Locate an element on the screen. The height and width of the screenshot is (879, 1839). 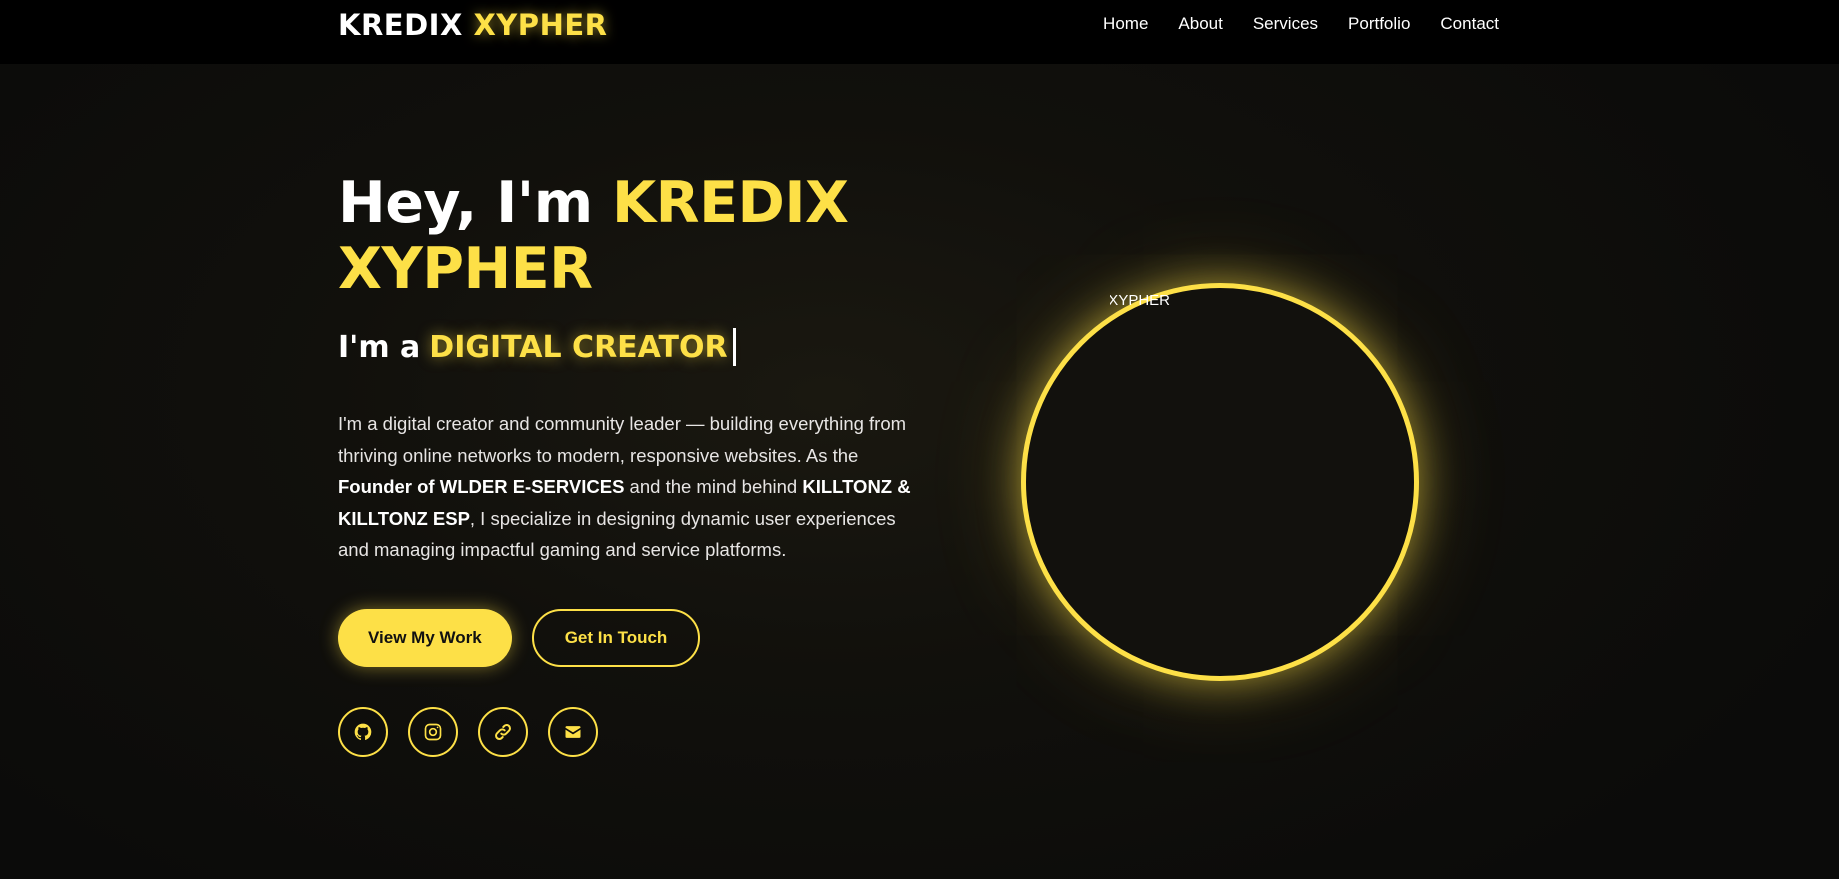
hero-greeting: Hey, I'm is located at coordinates (465, 203).